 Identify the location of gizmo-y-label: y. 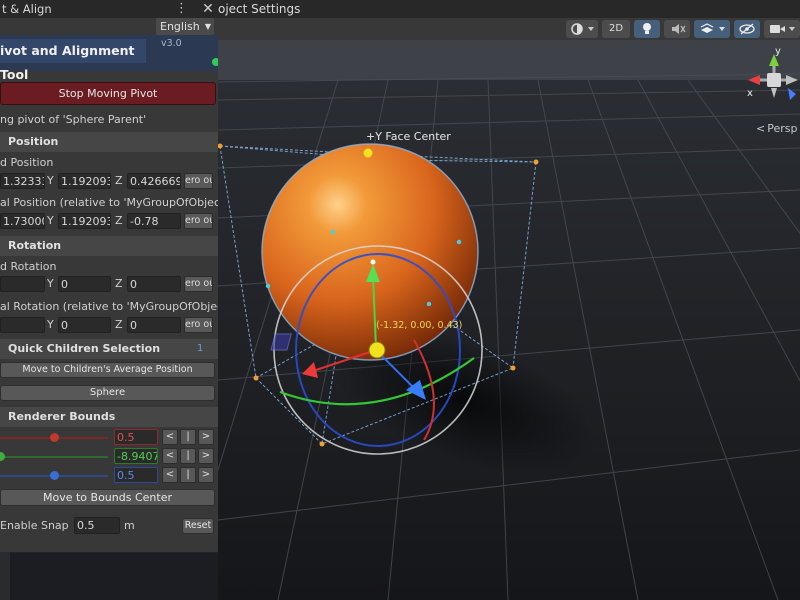
(778, 51).